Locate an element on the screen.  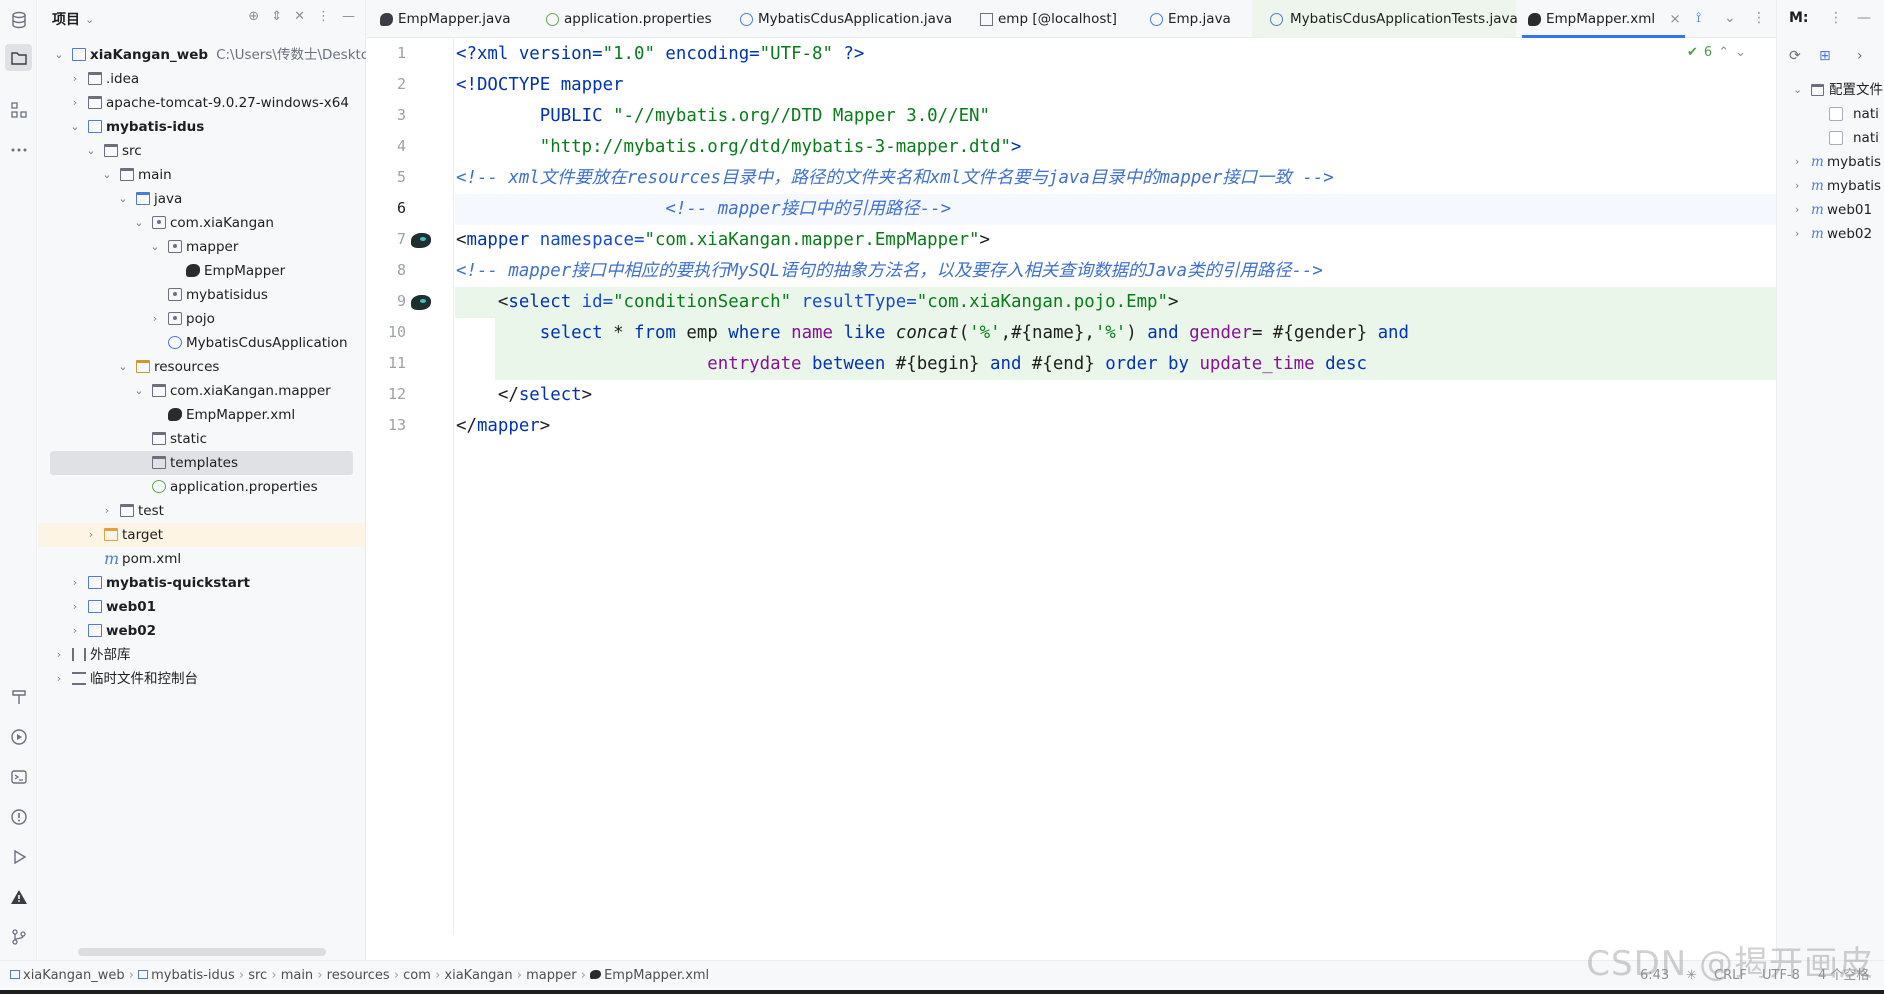
breadcrumb-item: mybatis-idus is located at coordinates (193, 975).